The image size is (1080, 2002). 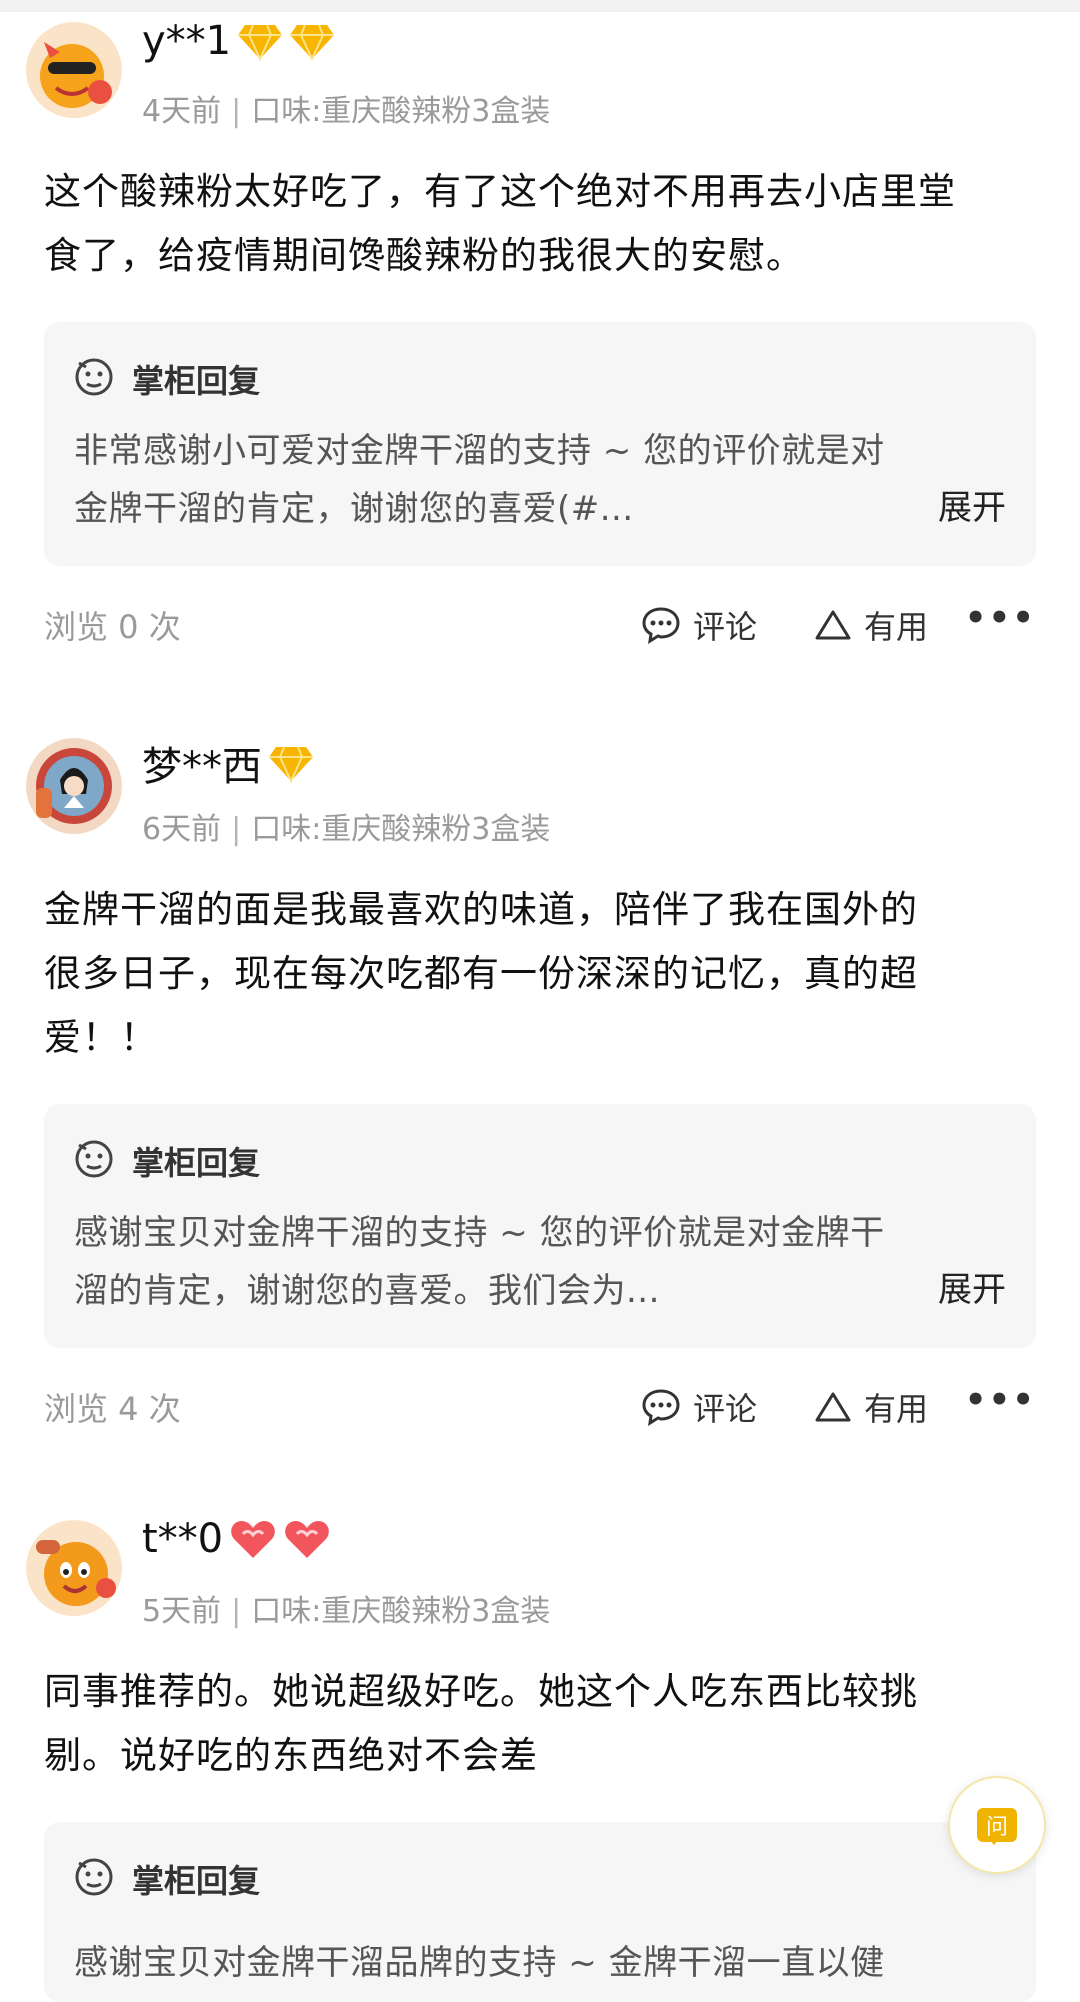 What do you see at coordinates (202, 763) in the screenshot?
I see `username: 梦**西` at bounding box center [202, 763].